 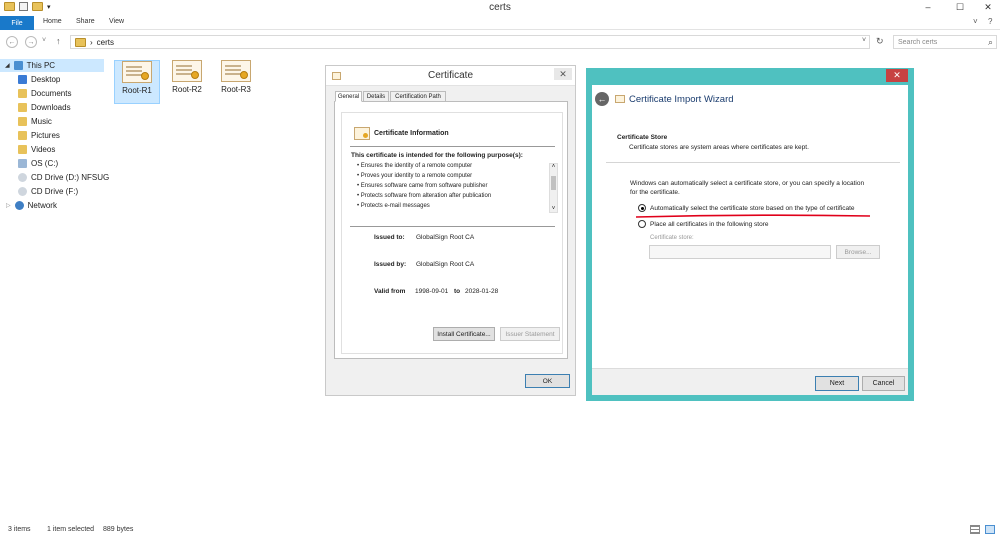 What do you see at coordinates (390, 264) in the screenshot?
I see `issued-by-label: Issued by:` at bounding box center [390, 264].